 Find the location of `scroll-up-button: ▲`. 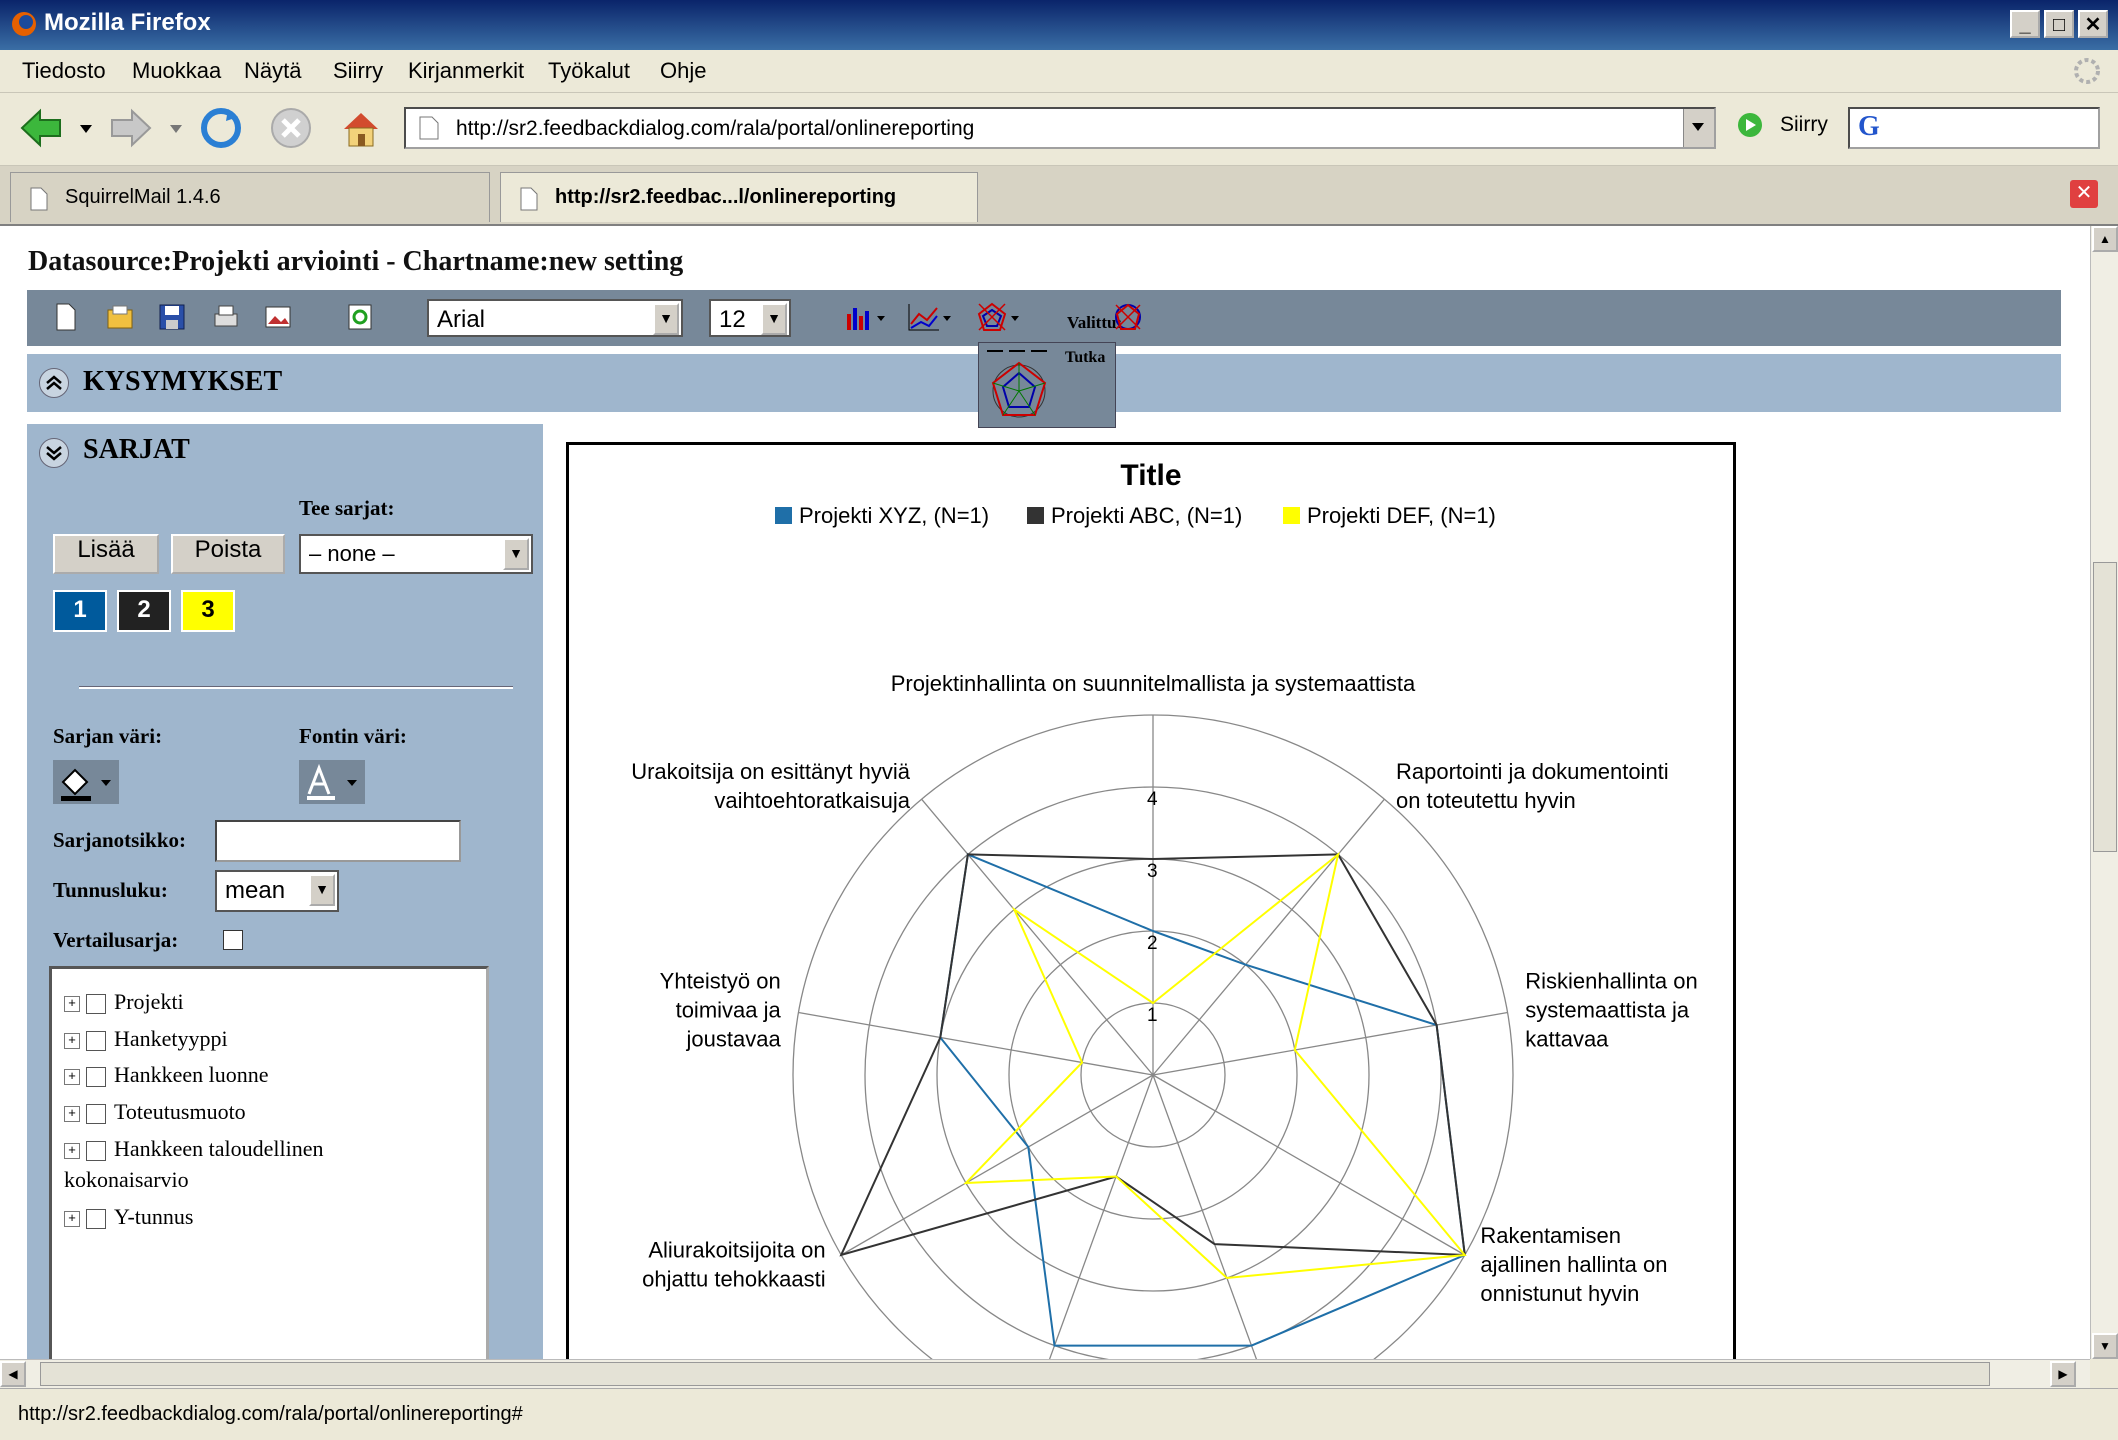

scroll-up-button: ▲ is located at coordinates (2105, 239).